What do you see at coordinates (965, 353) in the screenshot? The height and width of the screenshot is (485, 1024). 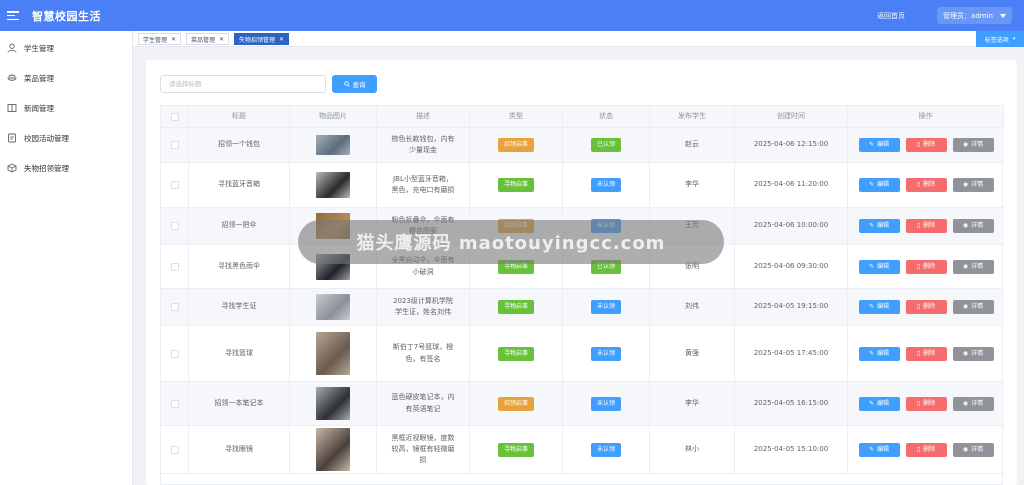 I see `eye-icon: ◉` at bounding box center [965, 353].